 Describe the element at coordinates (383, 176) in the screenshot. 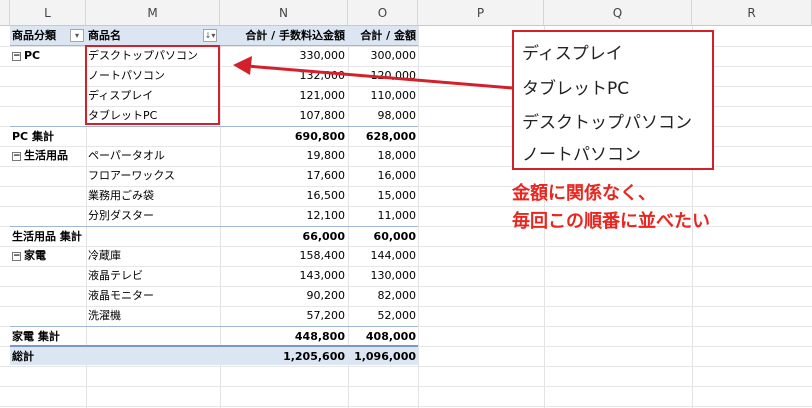

I see `amount-cell: 16,000` at that location.